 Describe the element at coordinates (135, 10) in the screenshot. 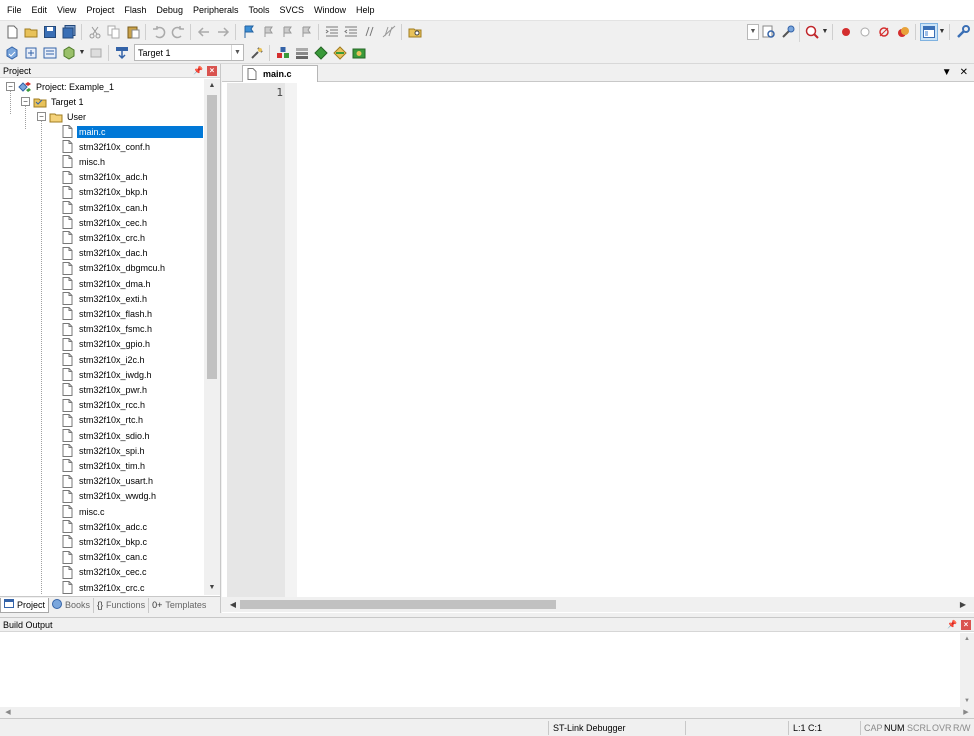

I see `menu-flash: Flash` at that location.